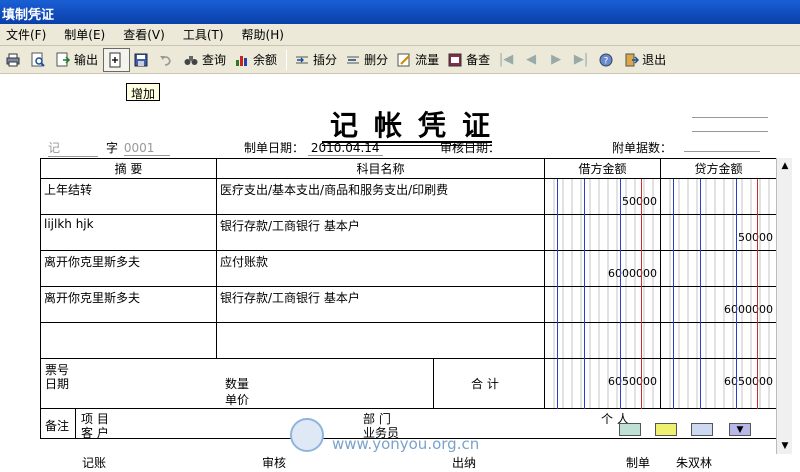 Image resolution: width=800 pixels, height=472 pixels. I want to click on voucher-title: 记帐凭证, so click(418, 125).